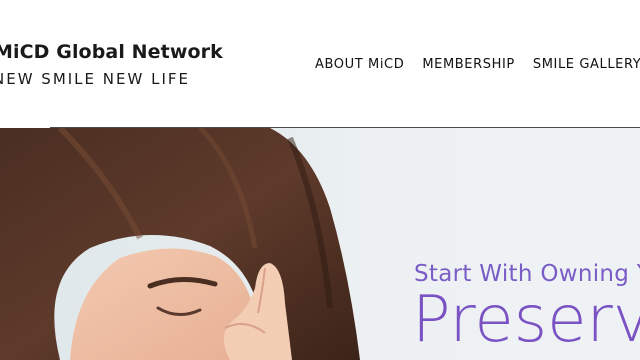 This screenshot has height=360, width=640. Describe the element at coordinates (468, 64) in the screenshot. I see `nav-item-membership: MEMBERSHIP` at that location.